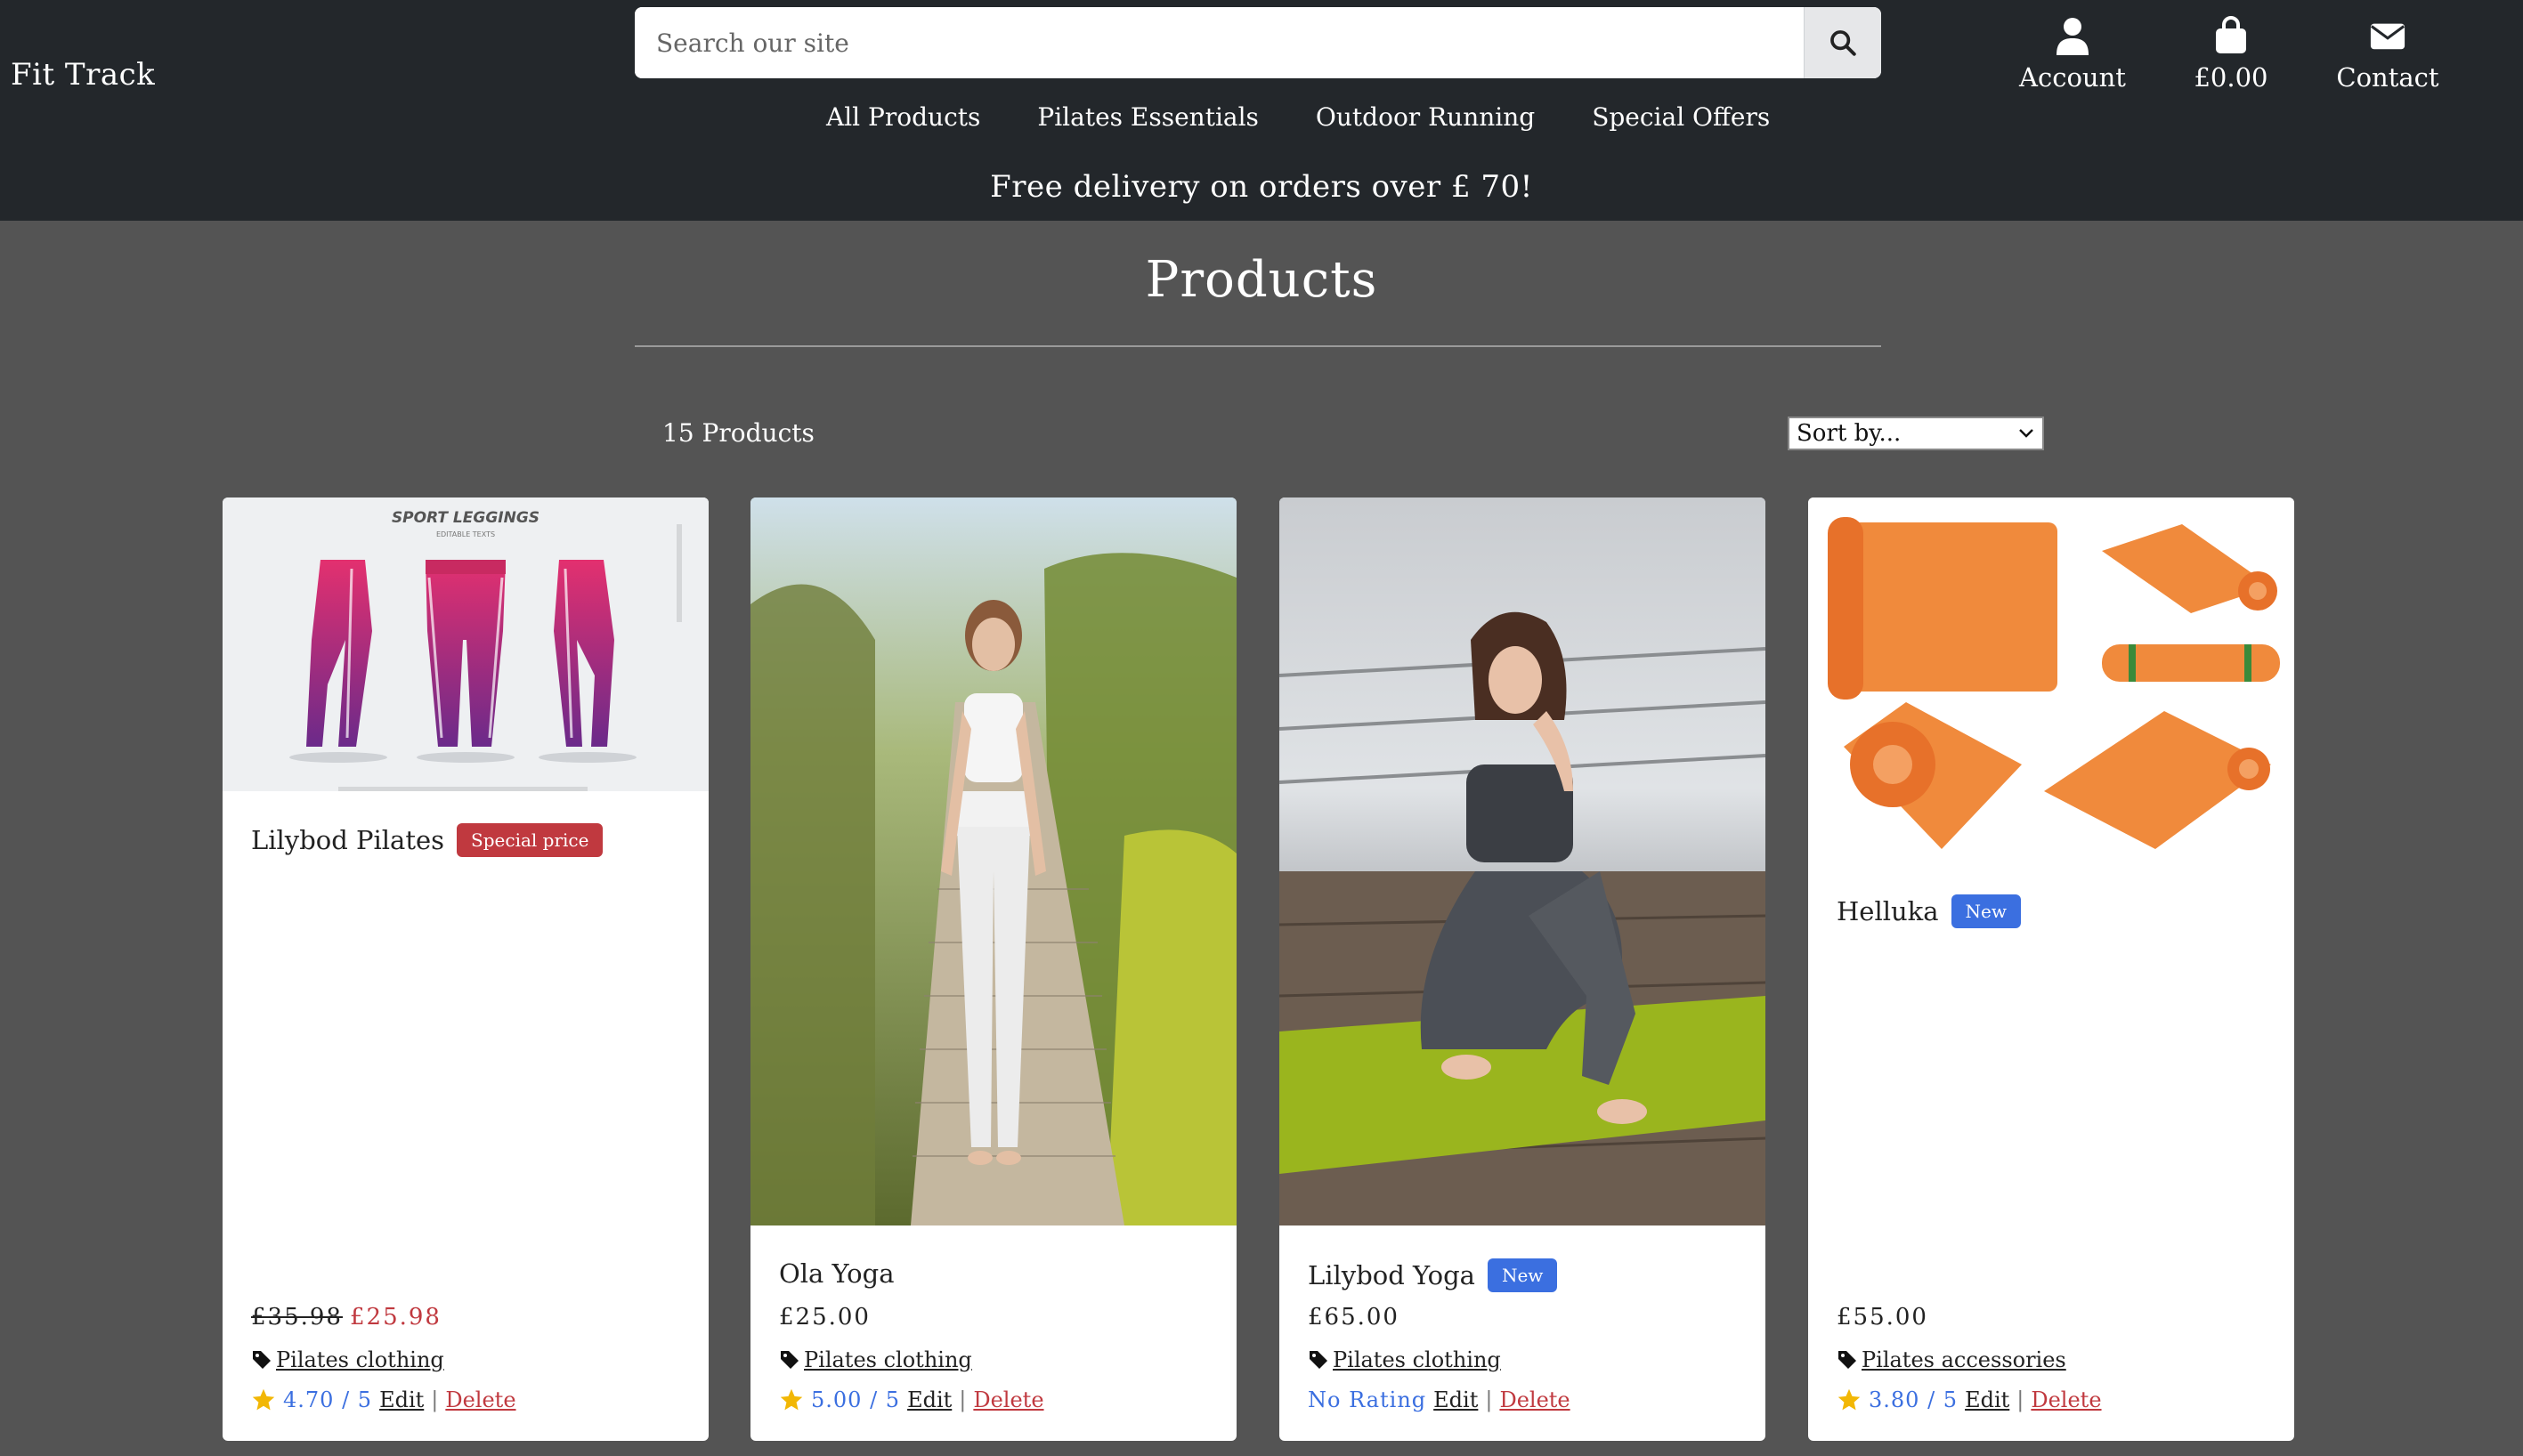 Image resolution: width=2523 pixels, height=1456 pixels. Describe the element at coordinates (347, 840) in the screenshot. I see `product-name: Lilybod Pilates` at that location.